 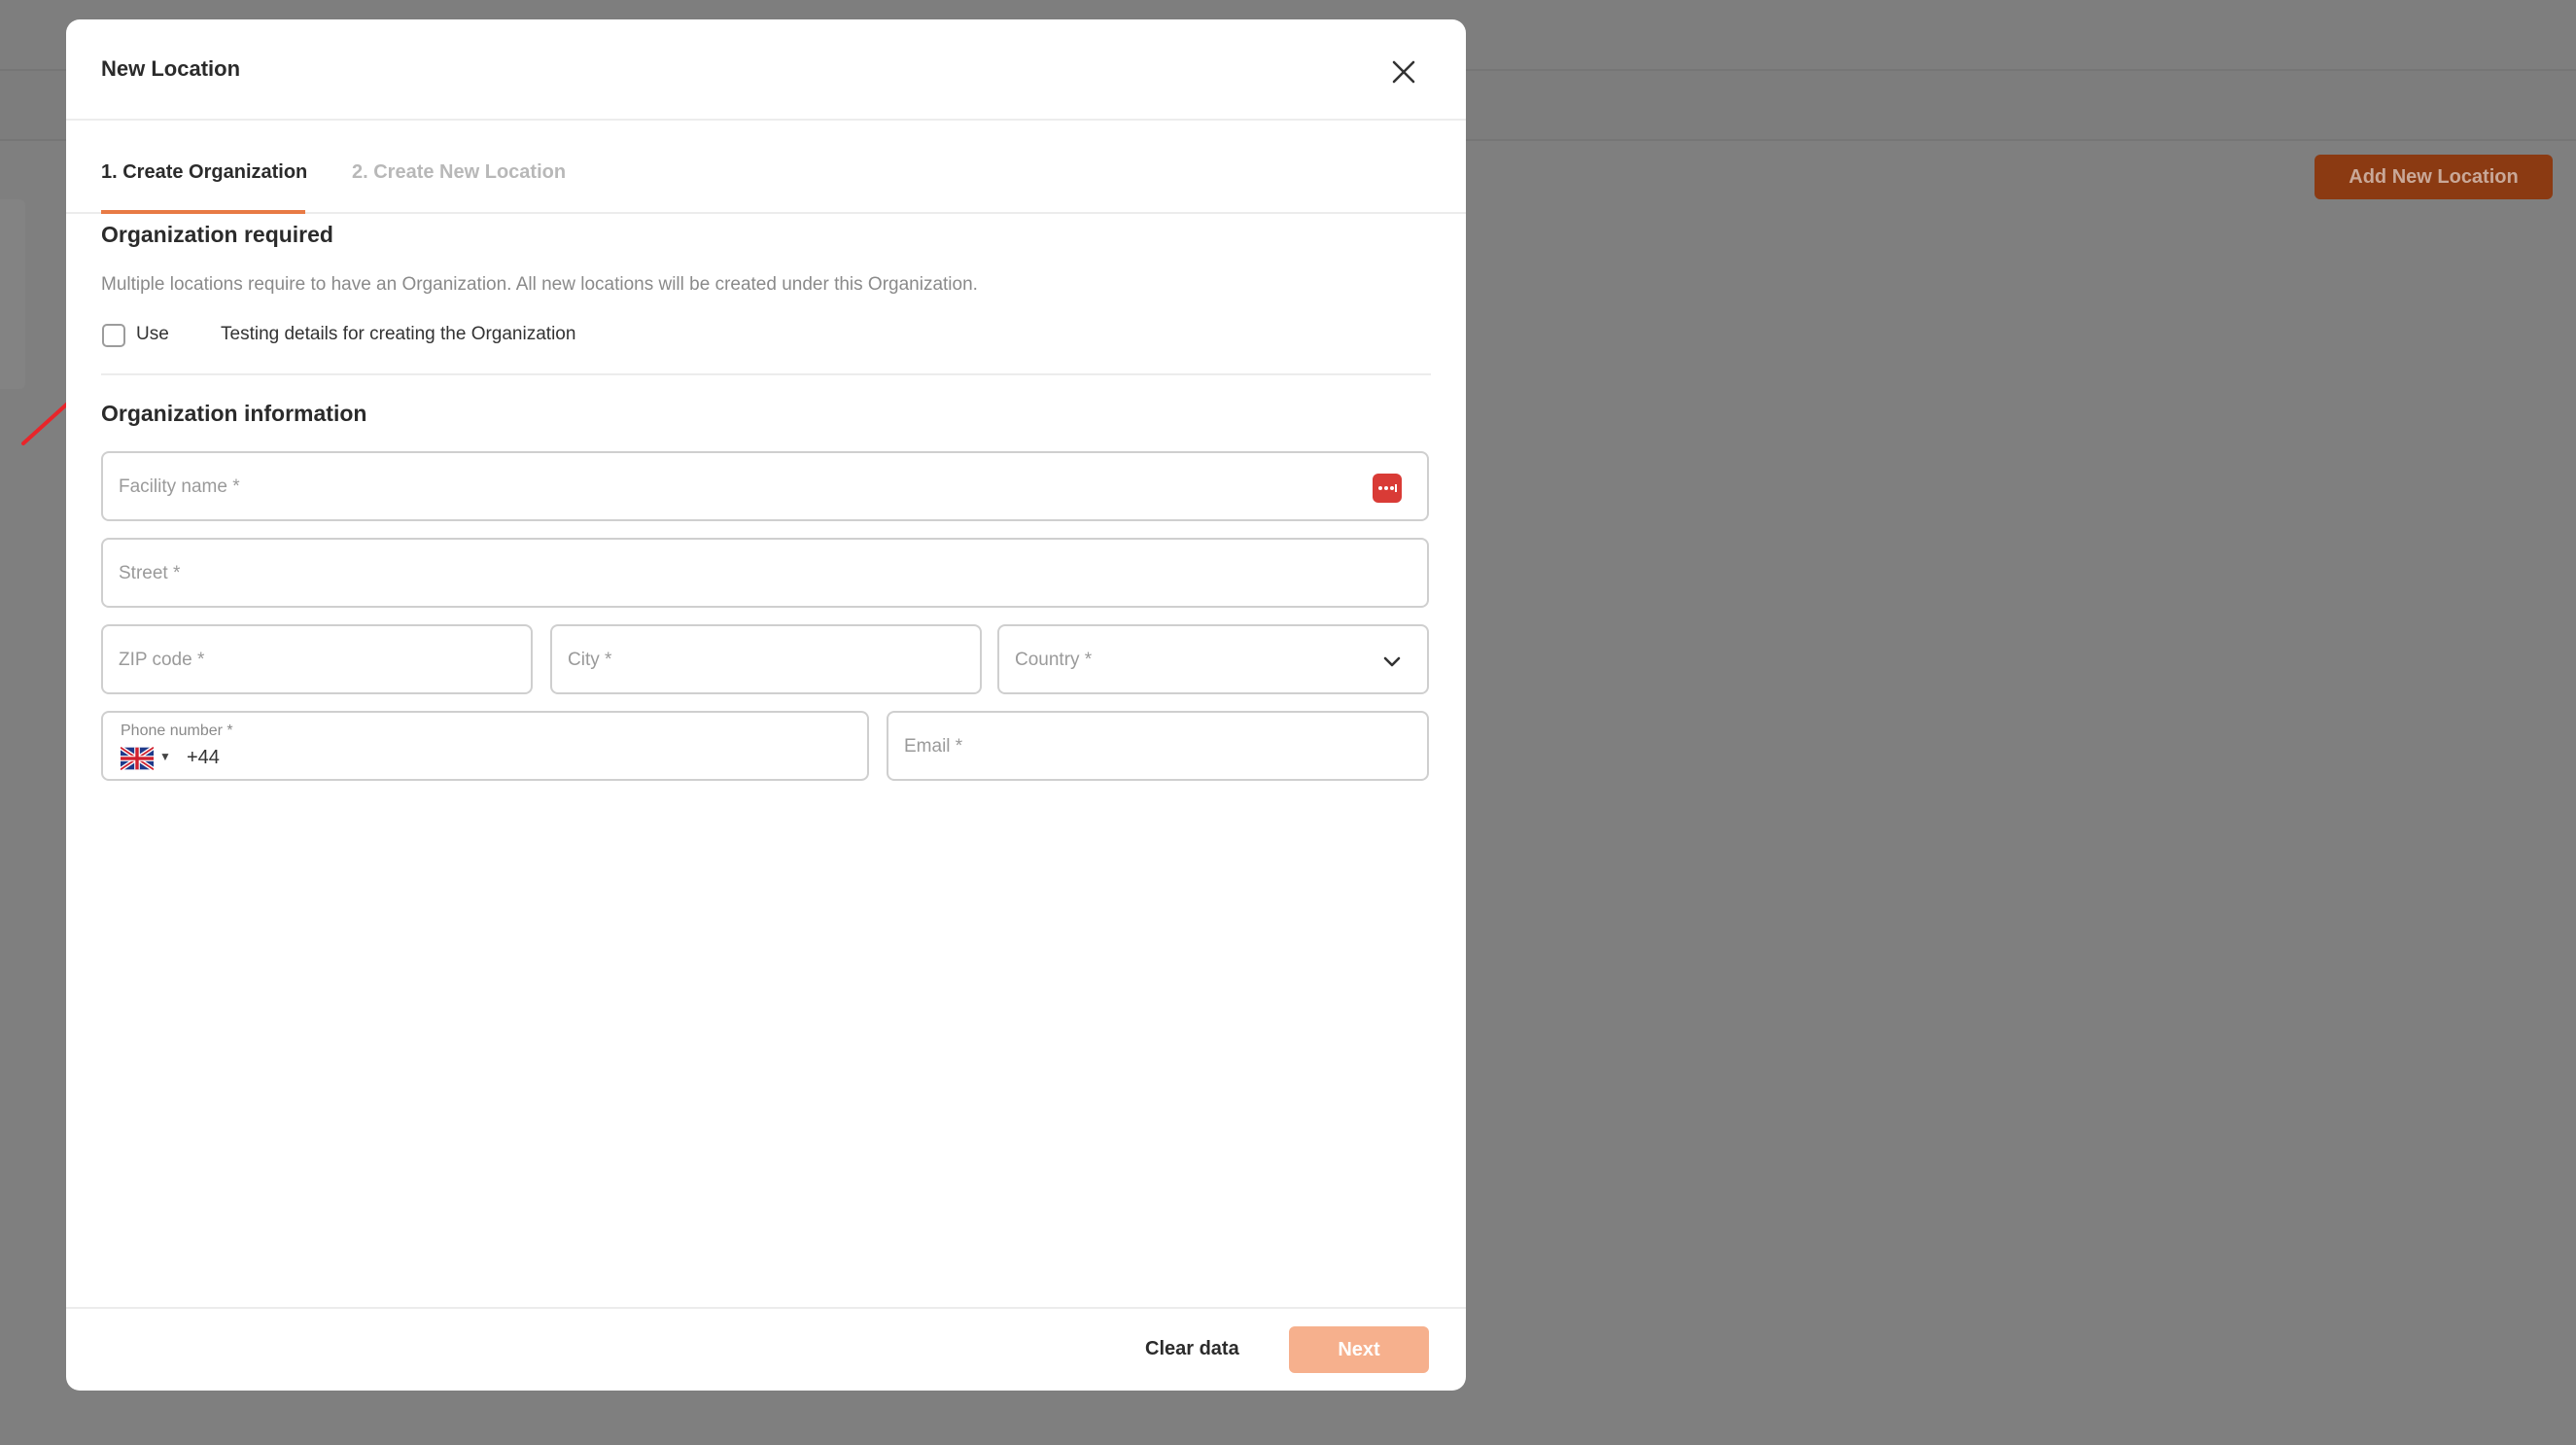 What do you see at coordinates (150, 573) in the screenshot?
I see `street-placeholder: Street *` at bounding box center [150, 573].